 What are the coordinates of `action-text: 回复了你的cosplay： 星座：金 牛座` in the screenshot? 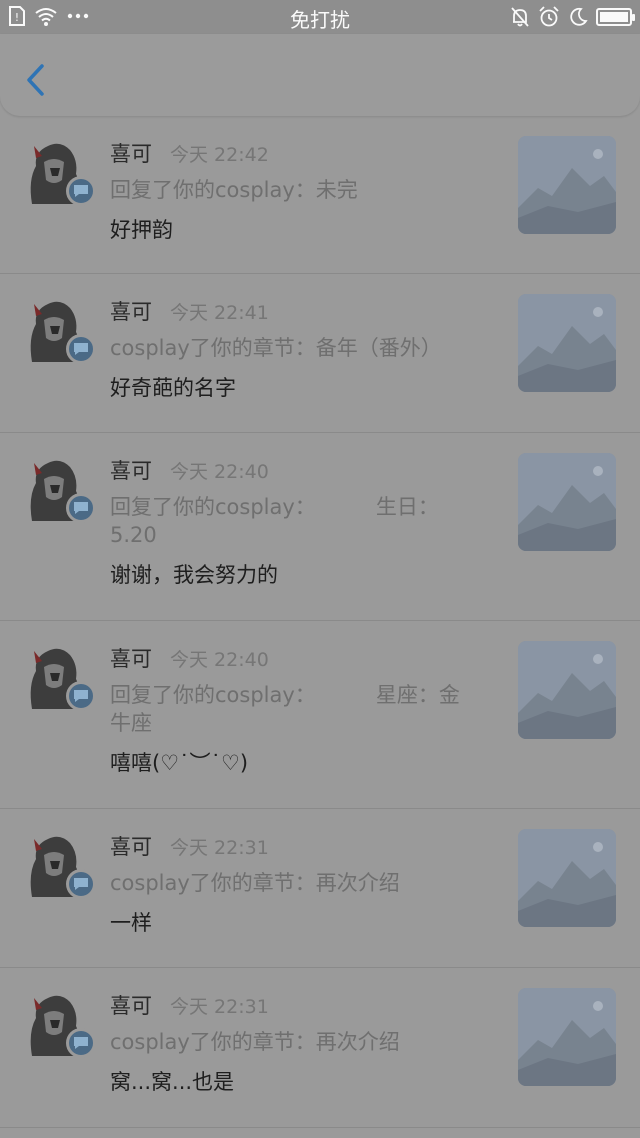 It's located at (285, 709).